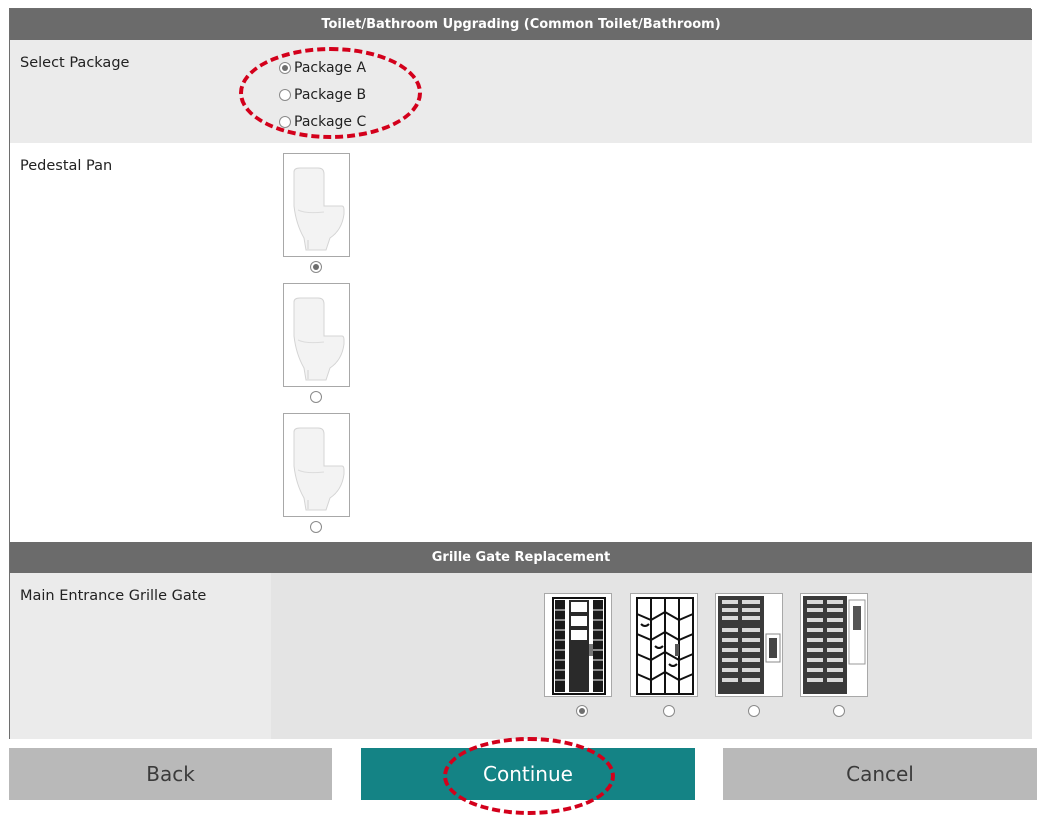 This screenshot has height=819, width=1037. What do you see at coordinates (330, 93) in the screenshot?
I see `package-highlight-ring` at bounding box center [330, 93].